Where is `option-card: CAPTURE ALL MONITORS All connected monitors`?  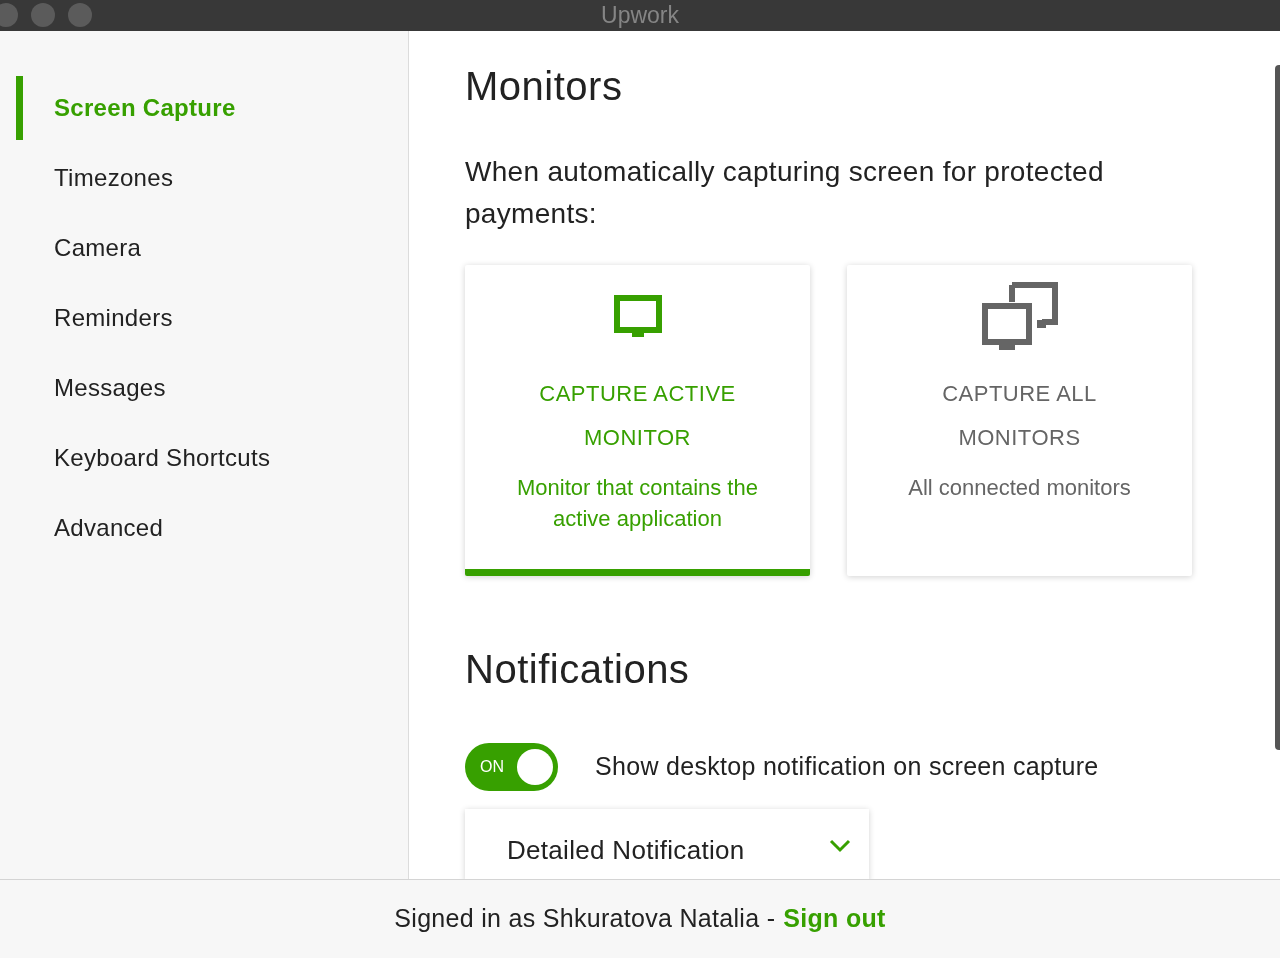
option-card: CAPTURE ALL MONITORS All connected monitors is located at coordinates (1019, 420).